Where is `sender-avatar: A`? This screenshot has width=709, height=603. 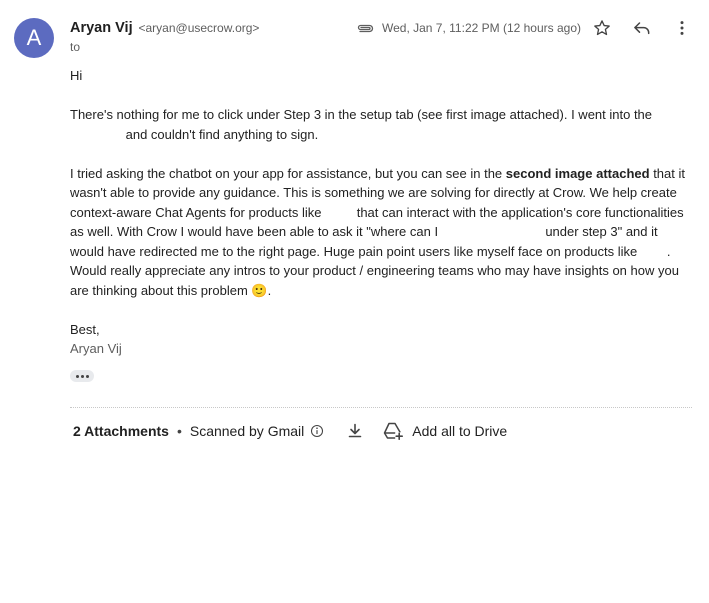 sender-avatar: A is located at coordinates (34, 38).